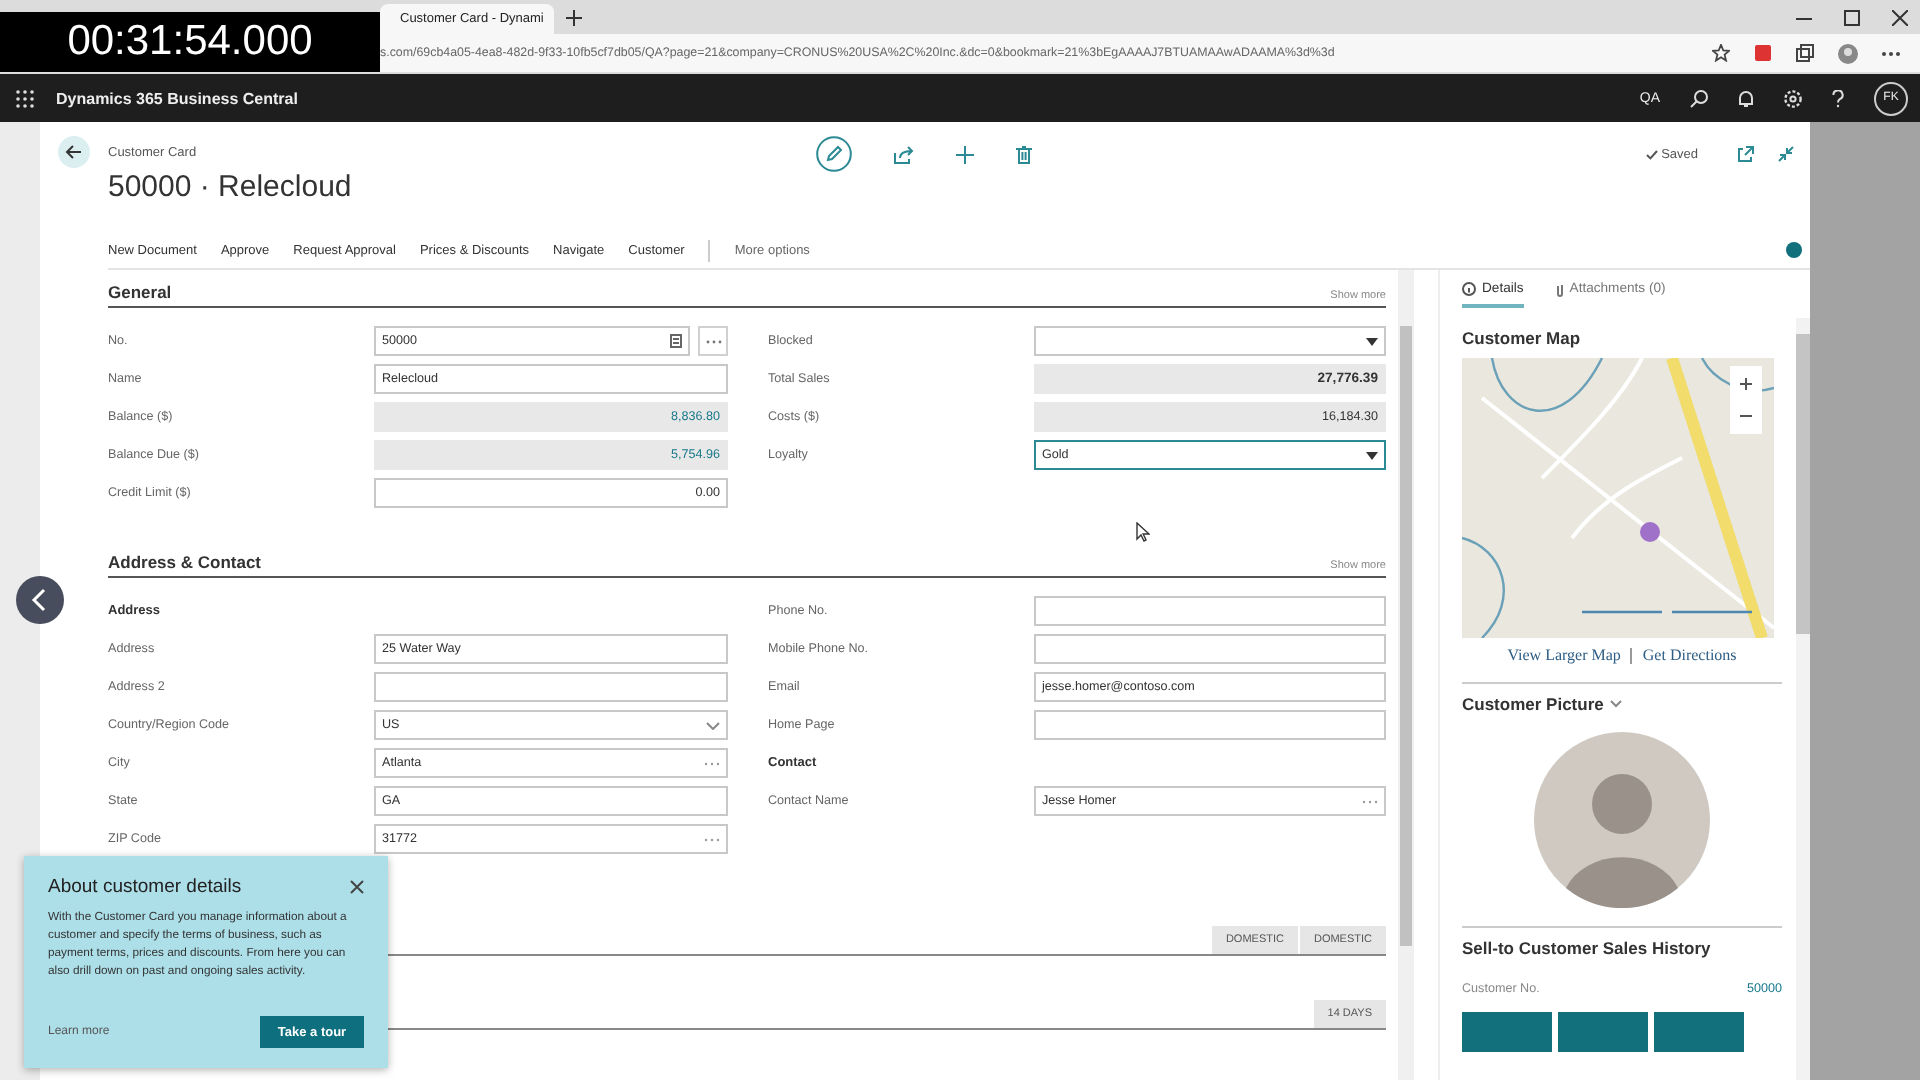  What do you see at coordinates (1852, 17) in the screenshot?
I see `maximize-icon` at bounding box center [1852, 17].